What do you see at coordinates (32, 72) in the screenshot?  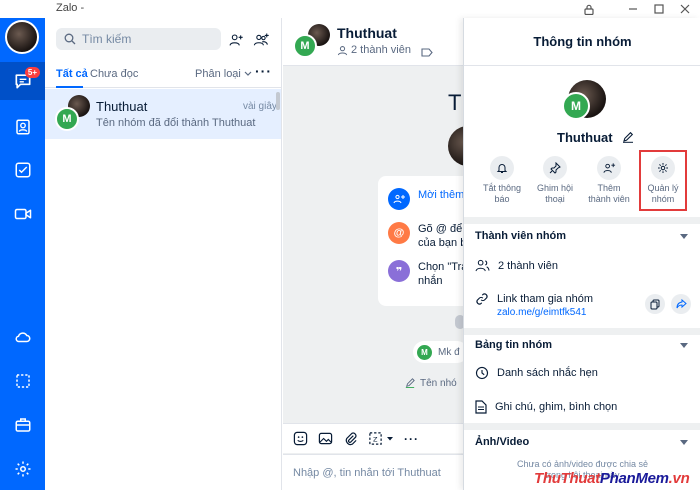 I see `unread-badge: 5+` at bounding box center [32, 72].